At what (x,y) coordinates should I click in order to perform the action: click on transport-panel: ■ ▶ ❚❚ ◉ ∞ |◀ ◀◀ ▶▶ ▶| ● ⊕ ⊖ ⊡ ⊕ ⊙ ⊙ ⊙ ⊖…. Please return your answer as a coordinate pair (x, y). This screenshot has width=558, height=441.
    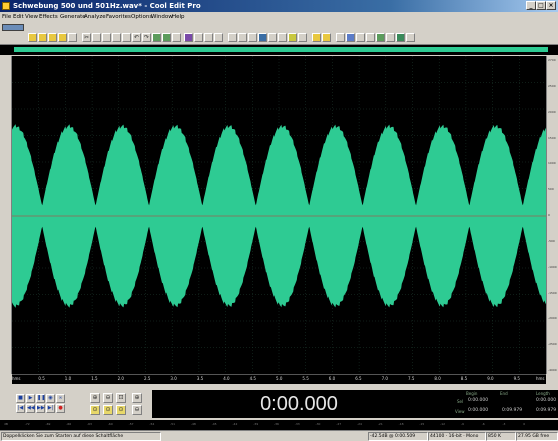
    Looking at the image, I should click on (279, 402).